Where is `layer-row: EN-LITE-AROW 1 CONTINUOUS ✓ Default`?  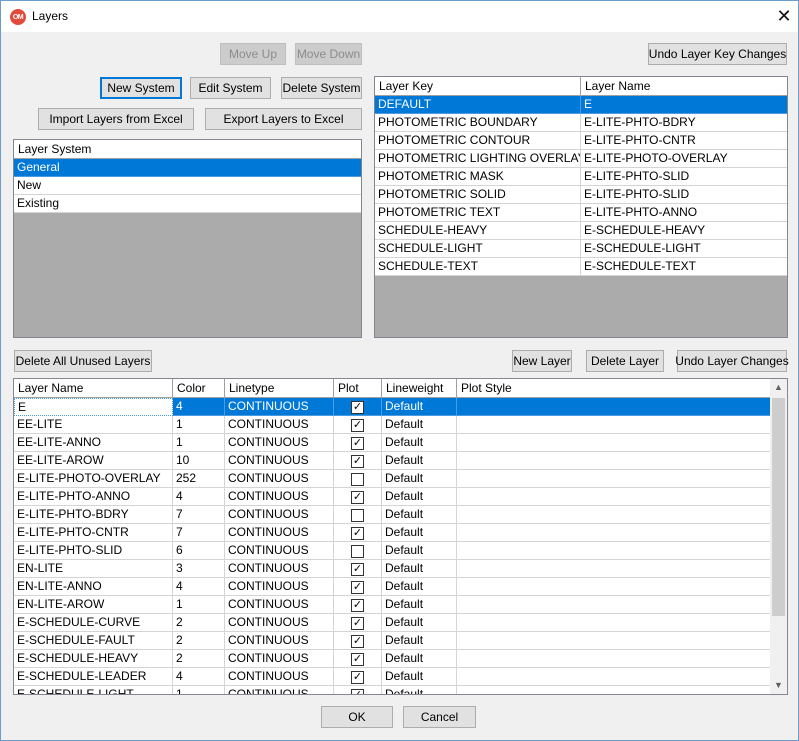
layer-row: EN-LITE-AROW 1 CONTINUOUS ✓ Default is located at coordinates (392, 605).